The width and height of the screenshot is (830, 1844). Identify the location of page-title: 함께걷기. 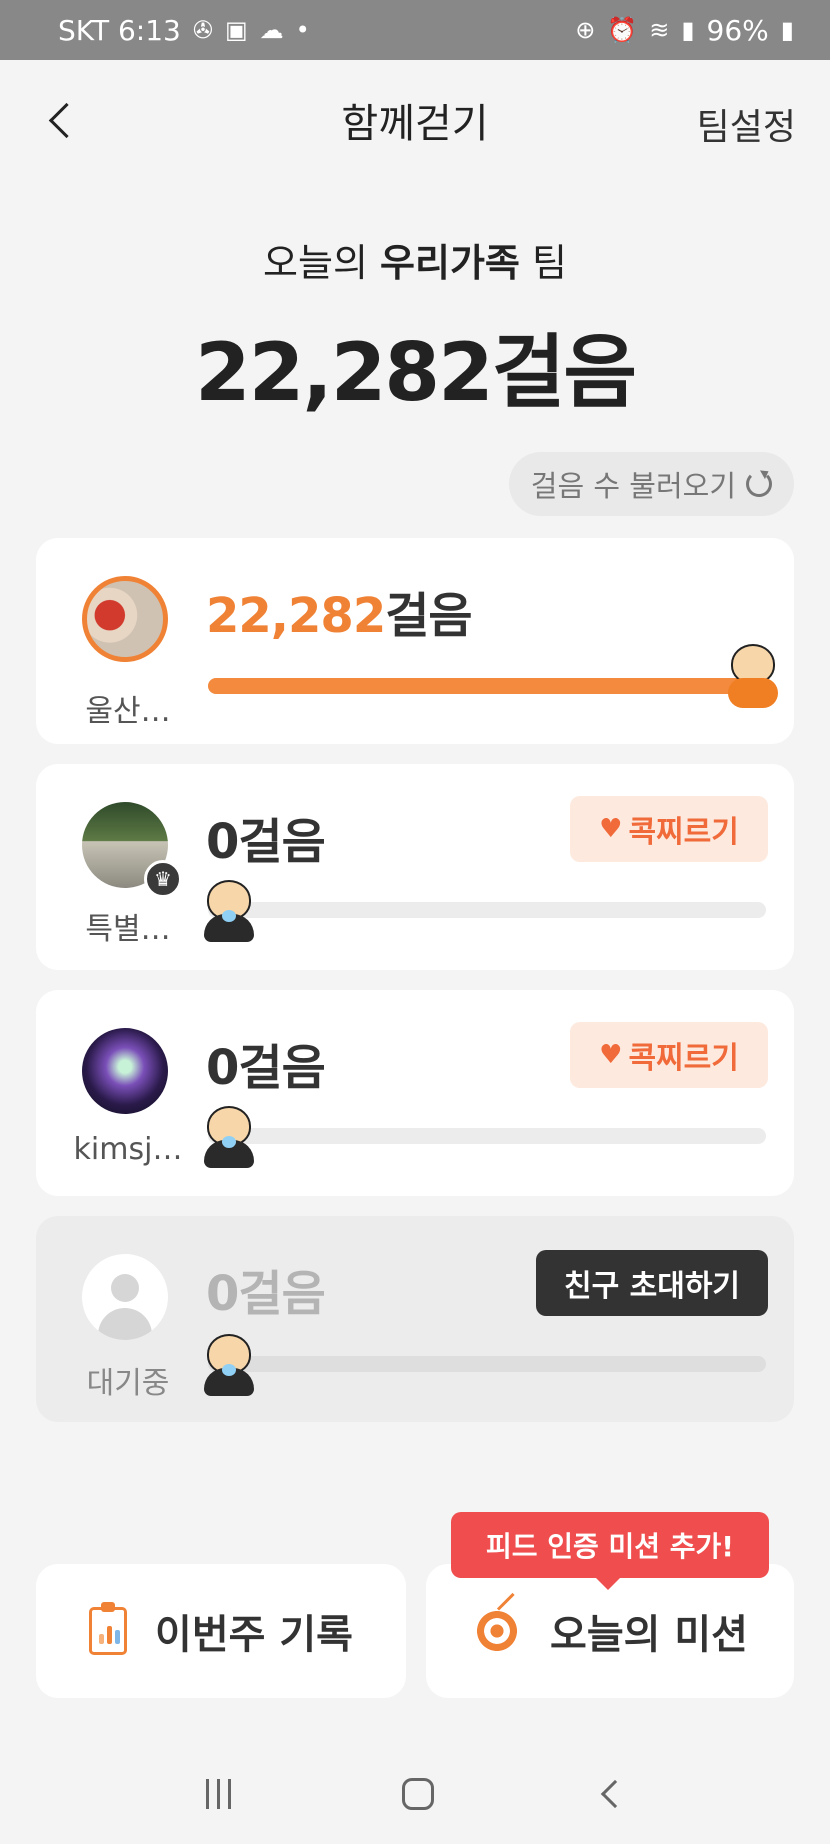
(415, 124).